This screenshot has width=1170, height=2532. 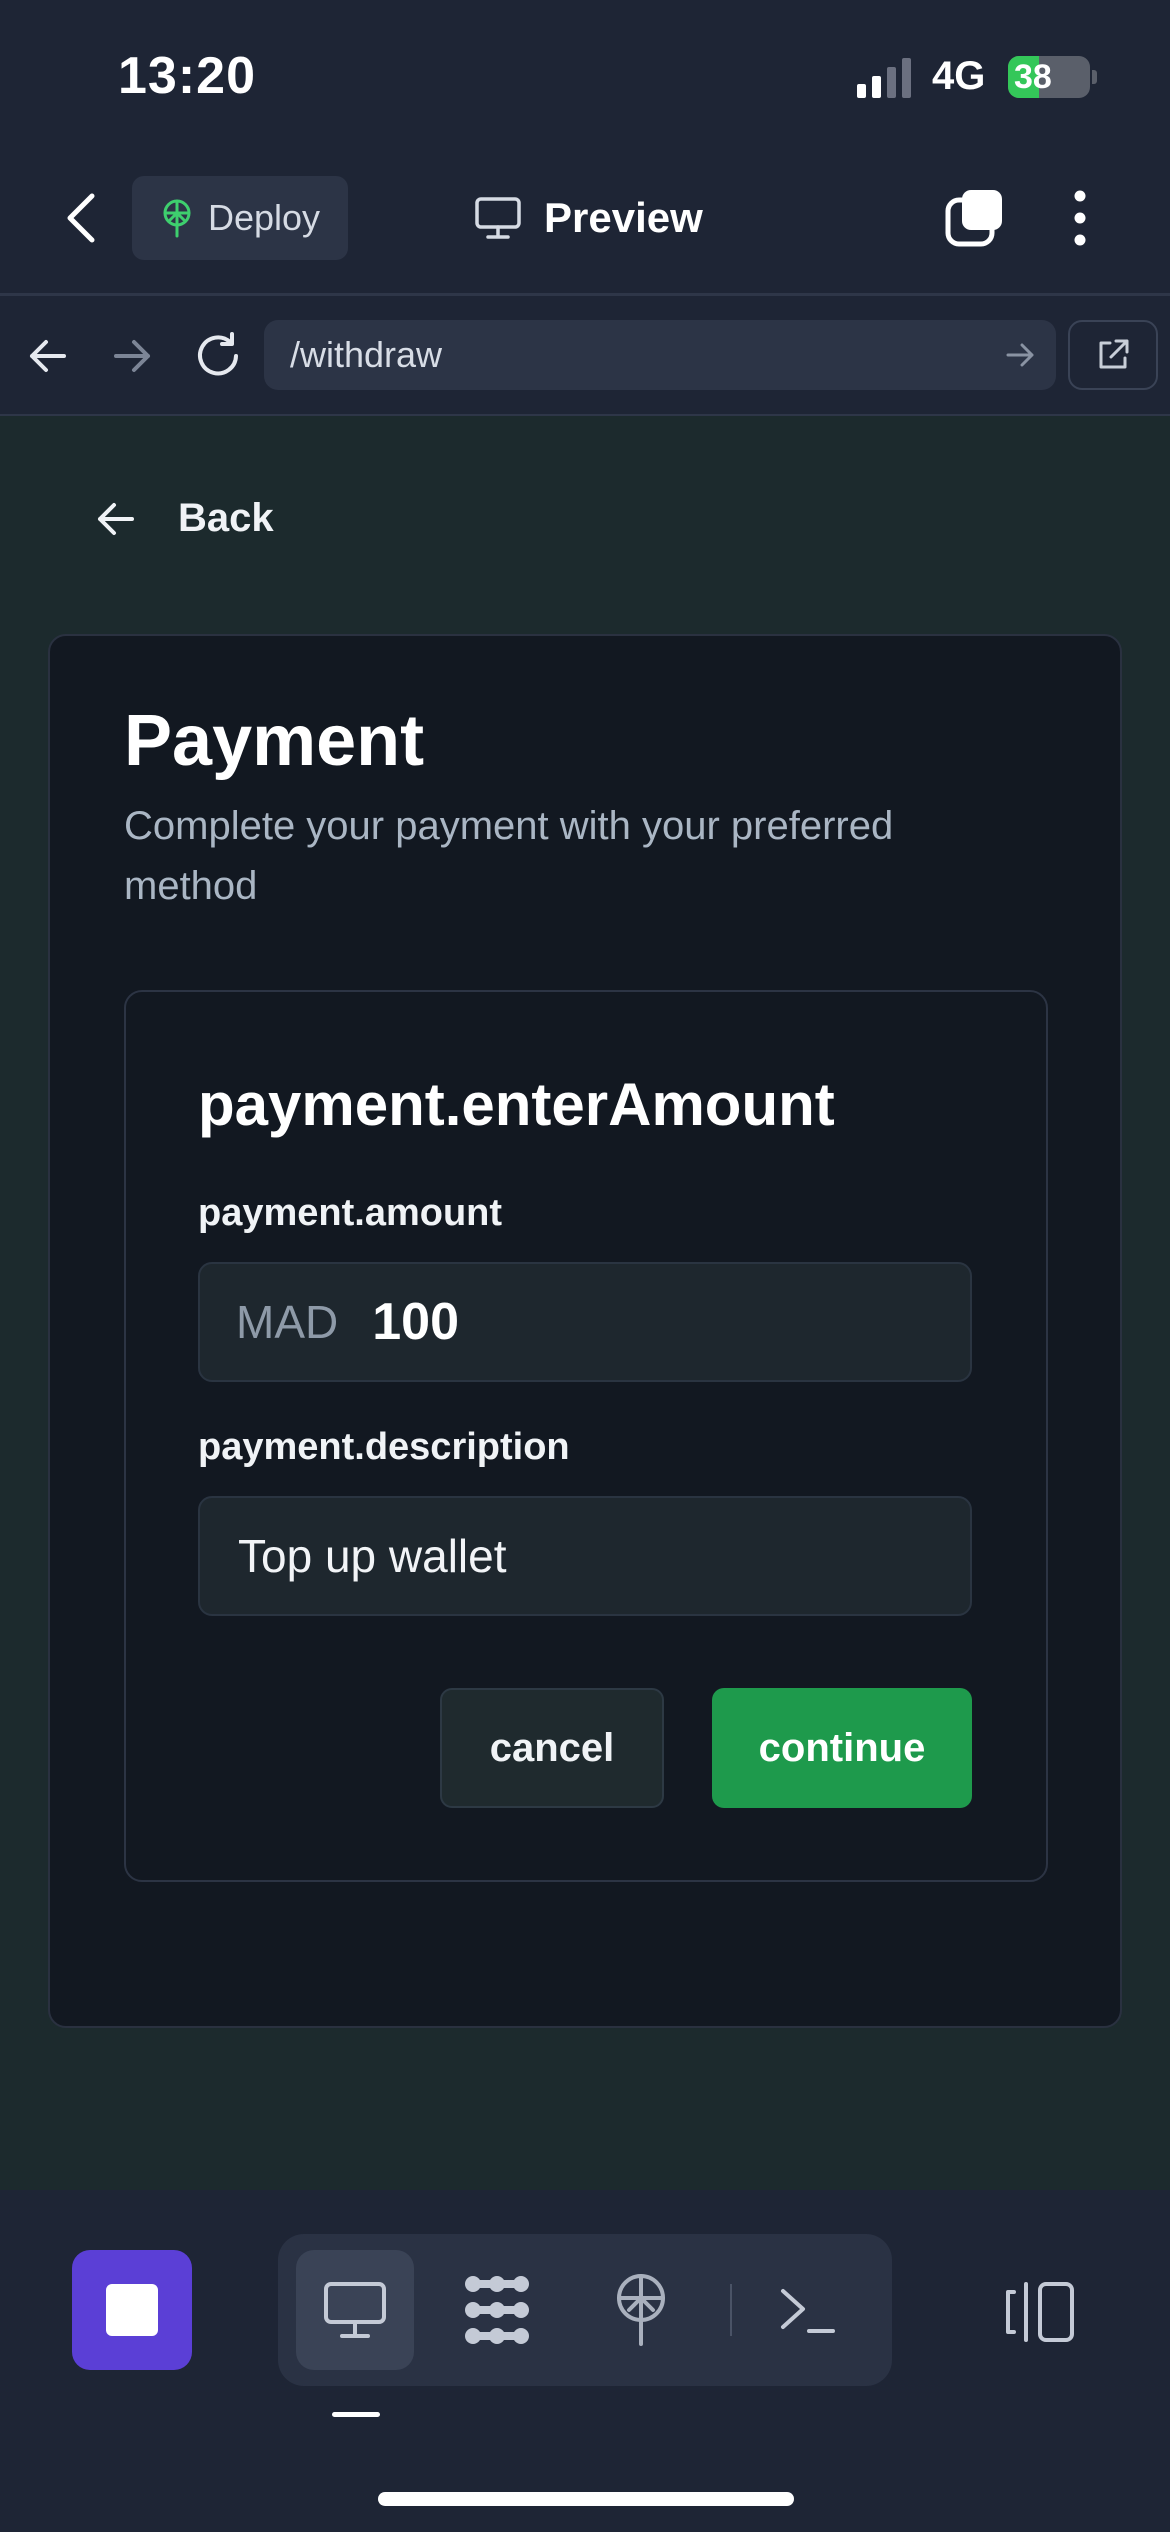 I want to click on nodes-icon, so click(x=497, y=2310).